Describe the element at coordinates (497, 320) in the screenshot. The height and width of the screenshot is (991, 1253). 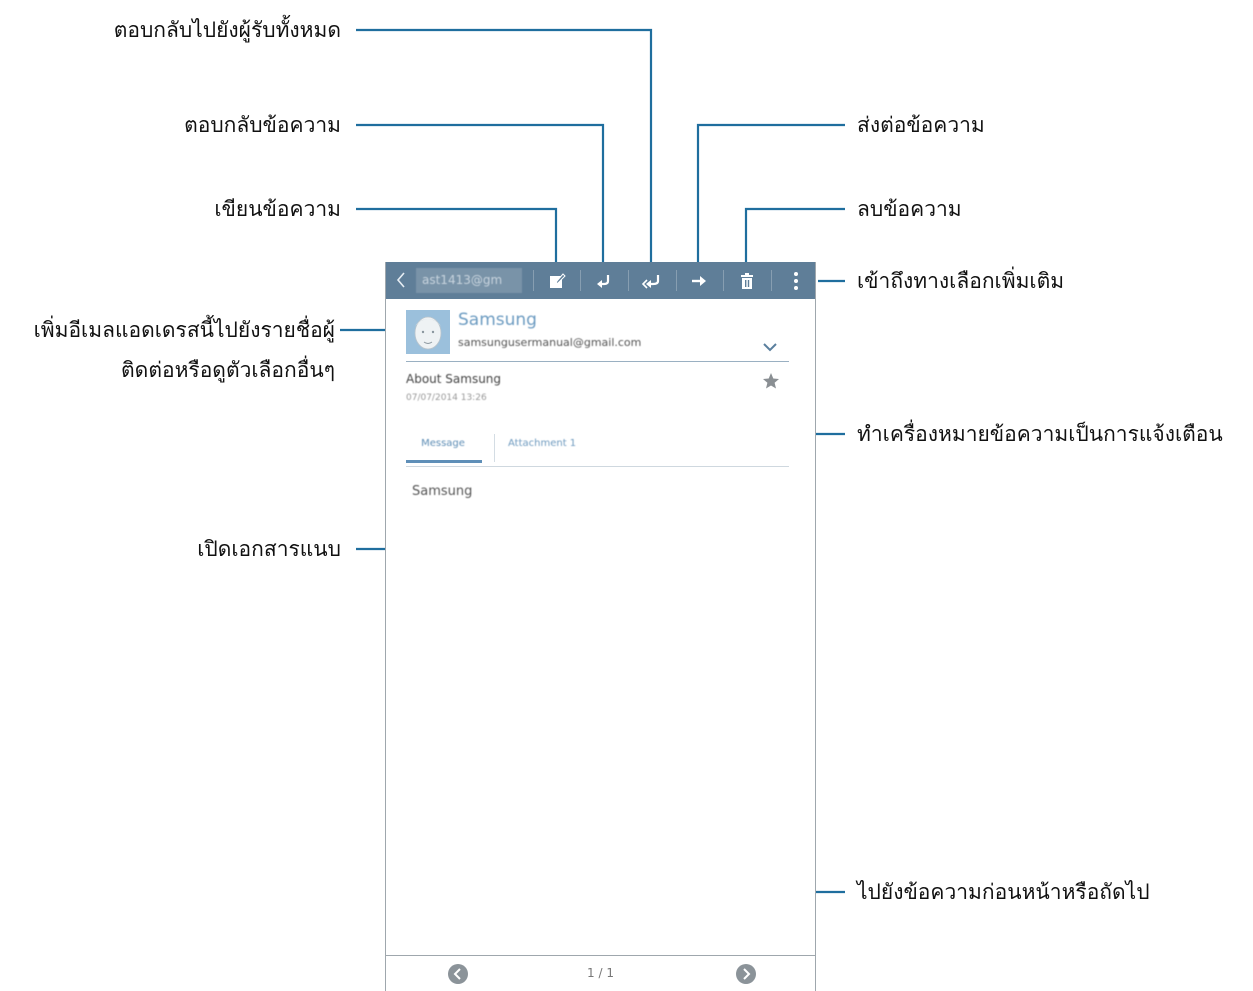
I see `sender-name: Samsung` at that location.